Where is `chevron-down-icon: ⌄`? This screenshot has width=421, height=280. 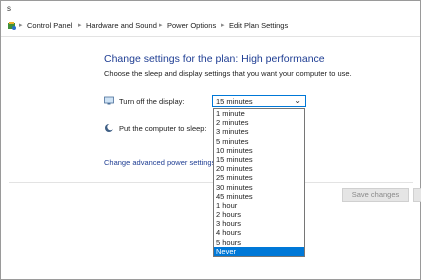 chevron-down-icon: ⌄ is located at coordinates (297, 100).